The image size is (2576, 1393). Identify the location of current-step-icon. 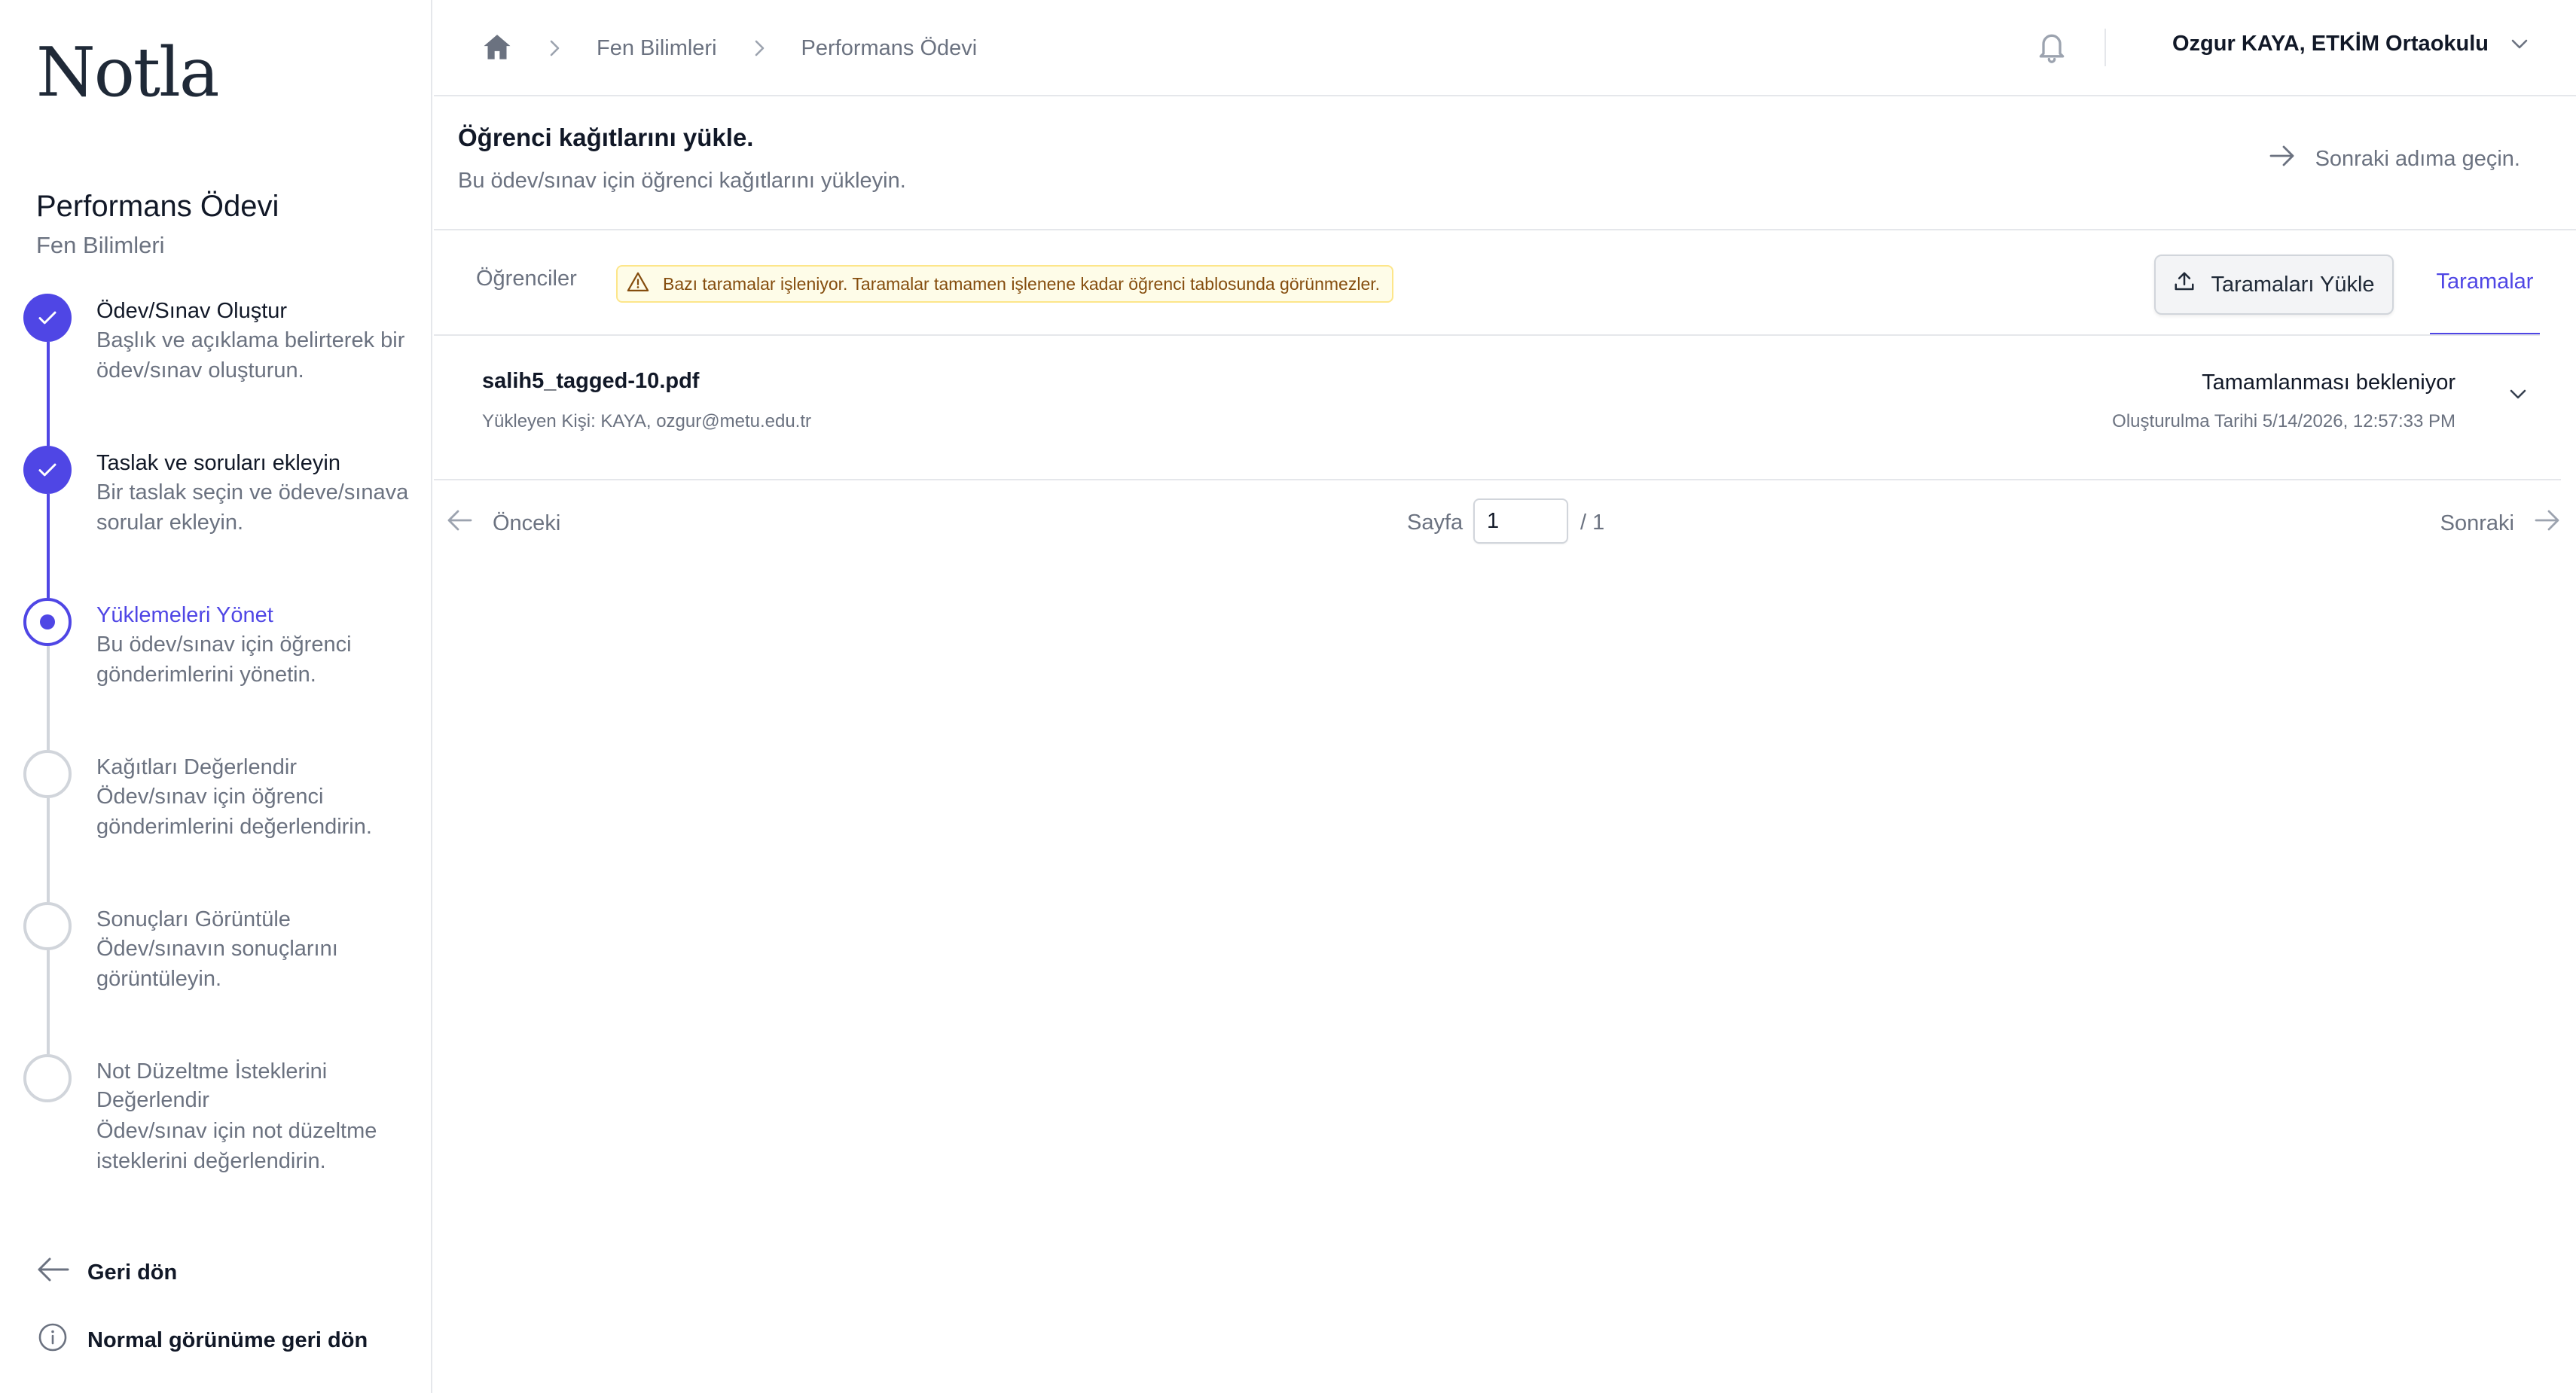
(48, 622).